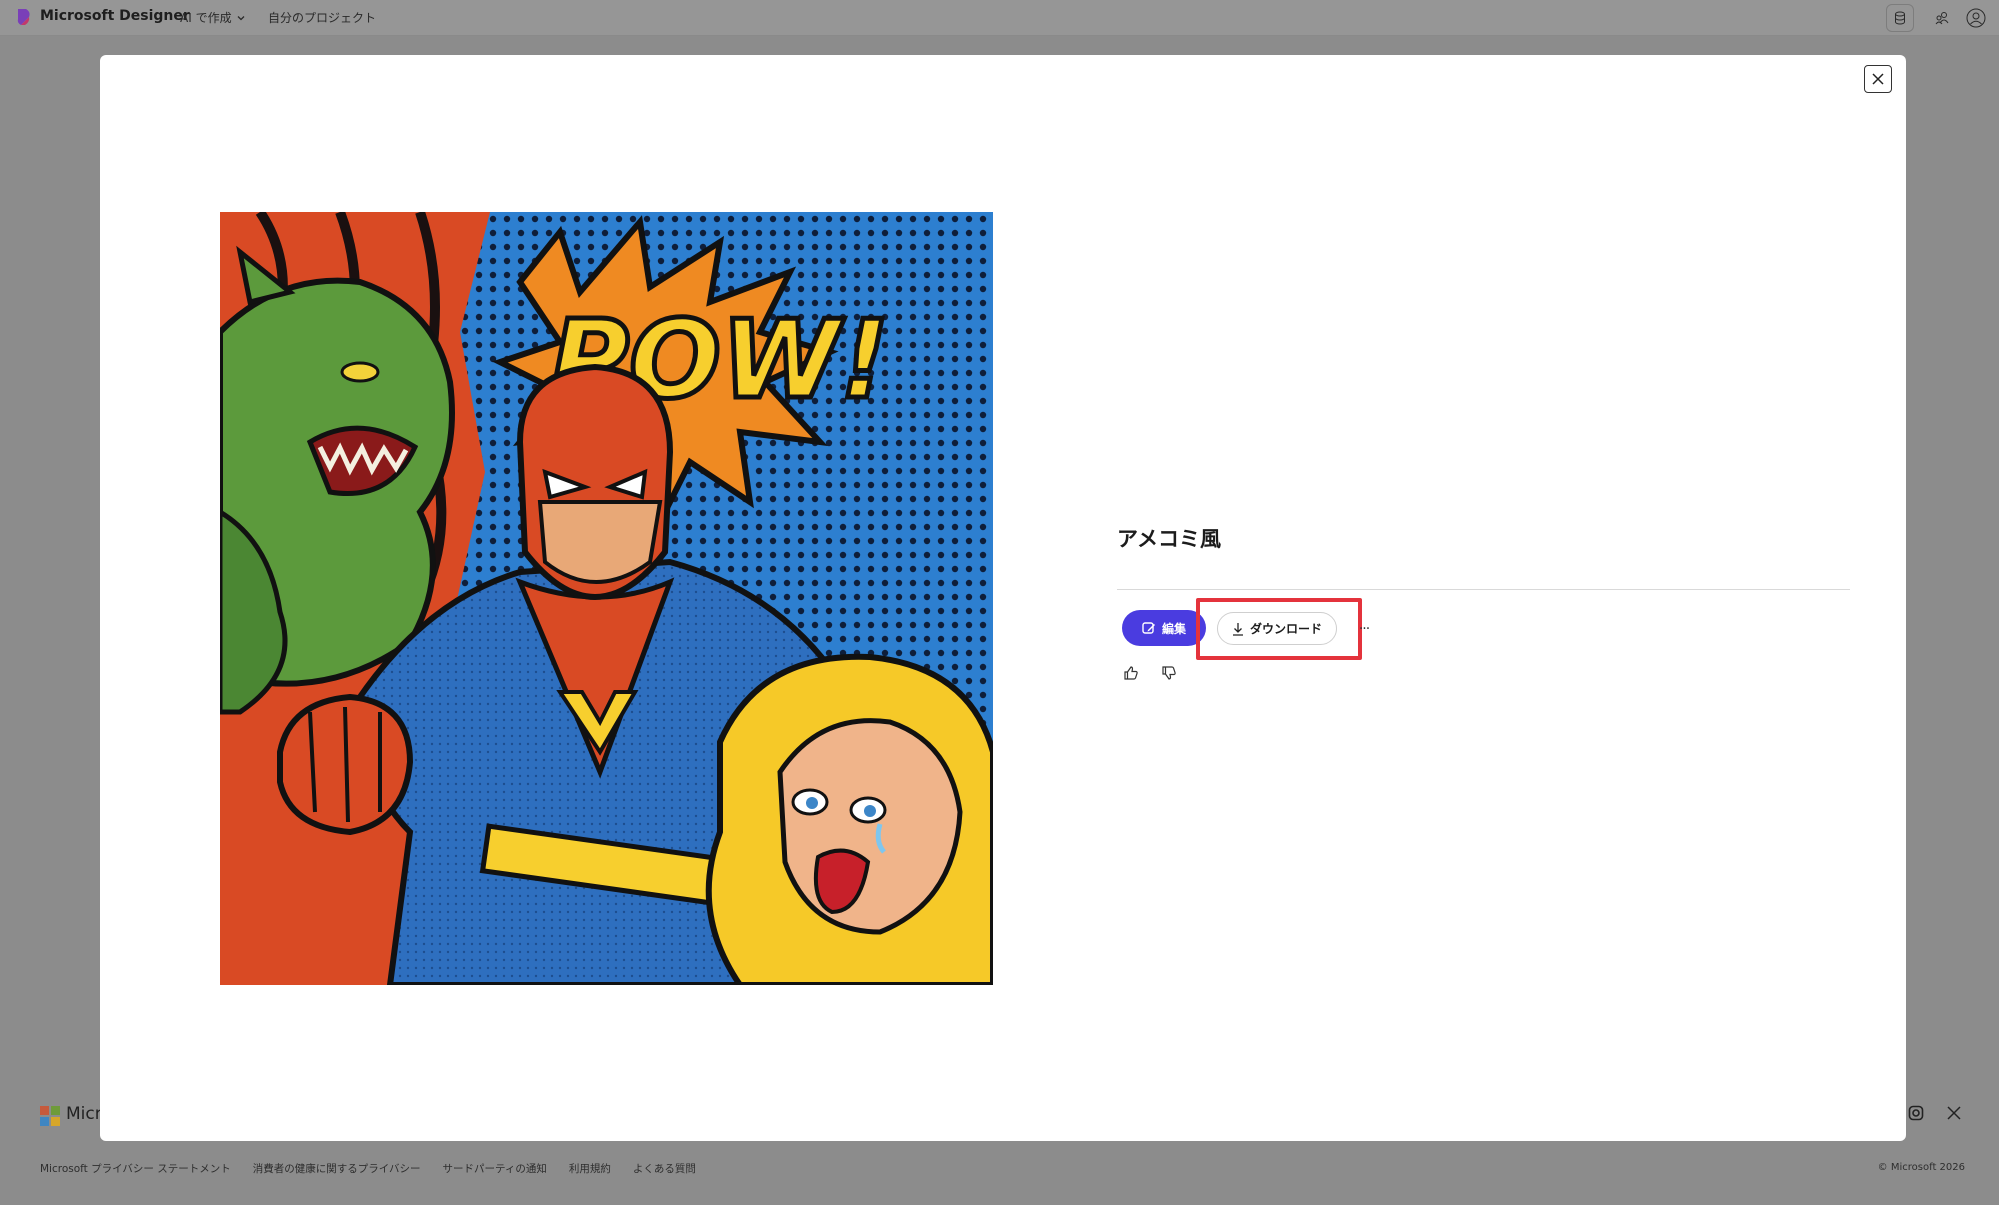 The width and height of the screenshot is (1999, 1205). I want to click on more-options-icon: ···, so click(1364, 629).